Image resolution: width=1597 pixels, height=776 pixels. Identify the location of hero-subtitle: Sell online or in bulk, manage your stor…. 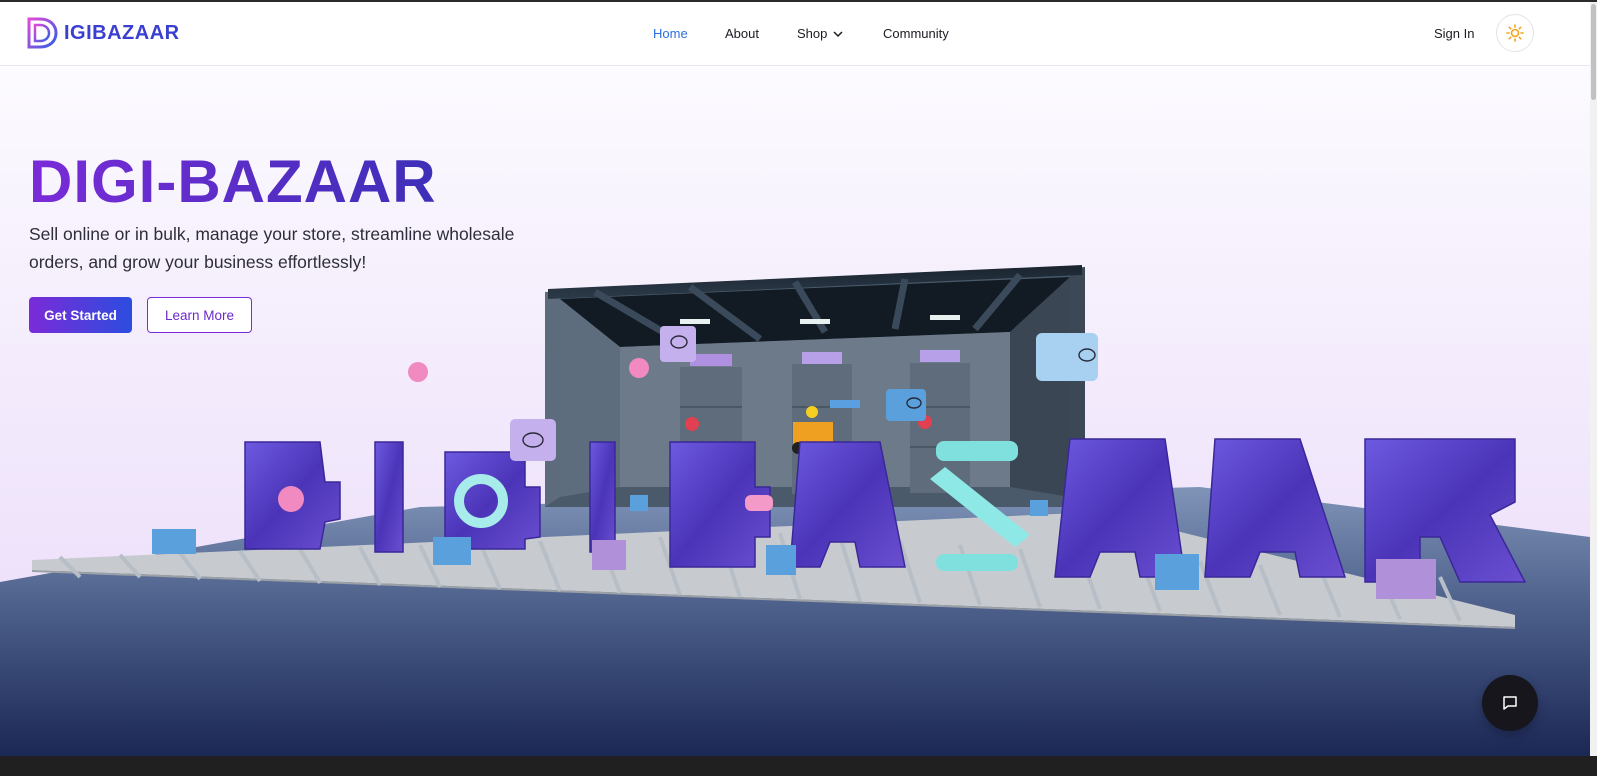
(272, 248).